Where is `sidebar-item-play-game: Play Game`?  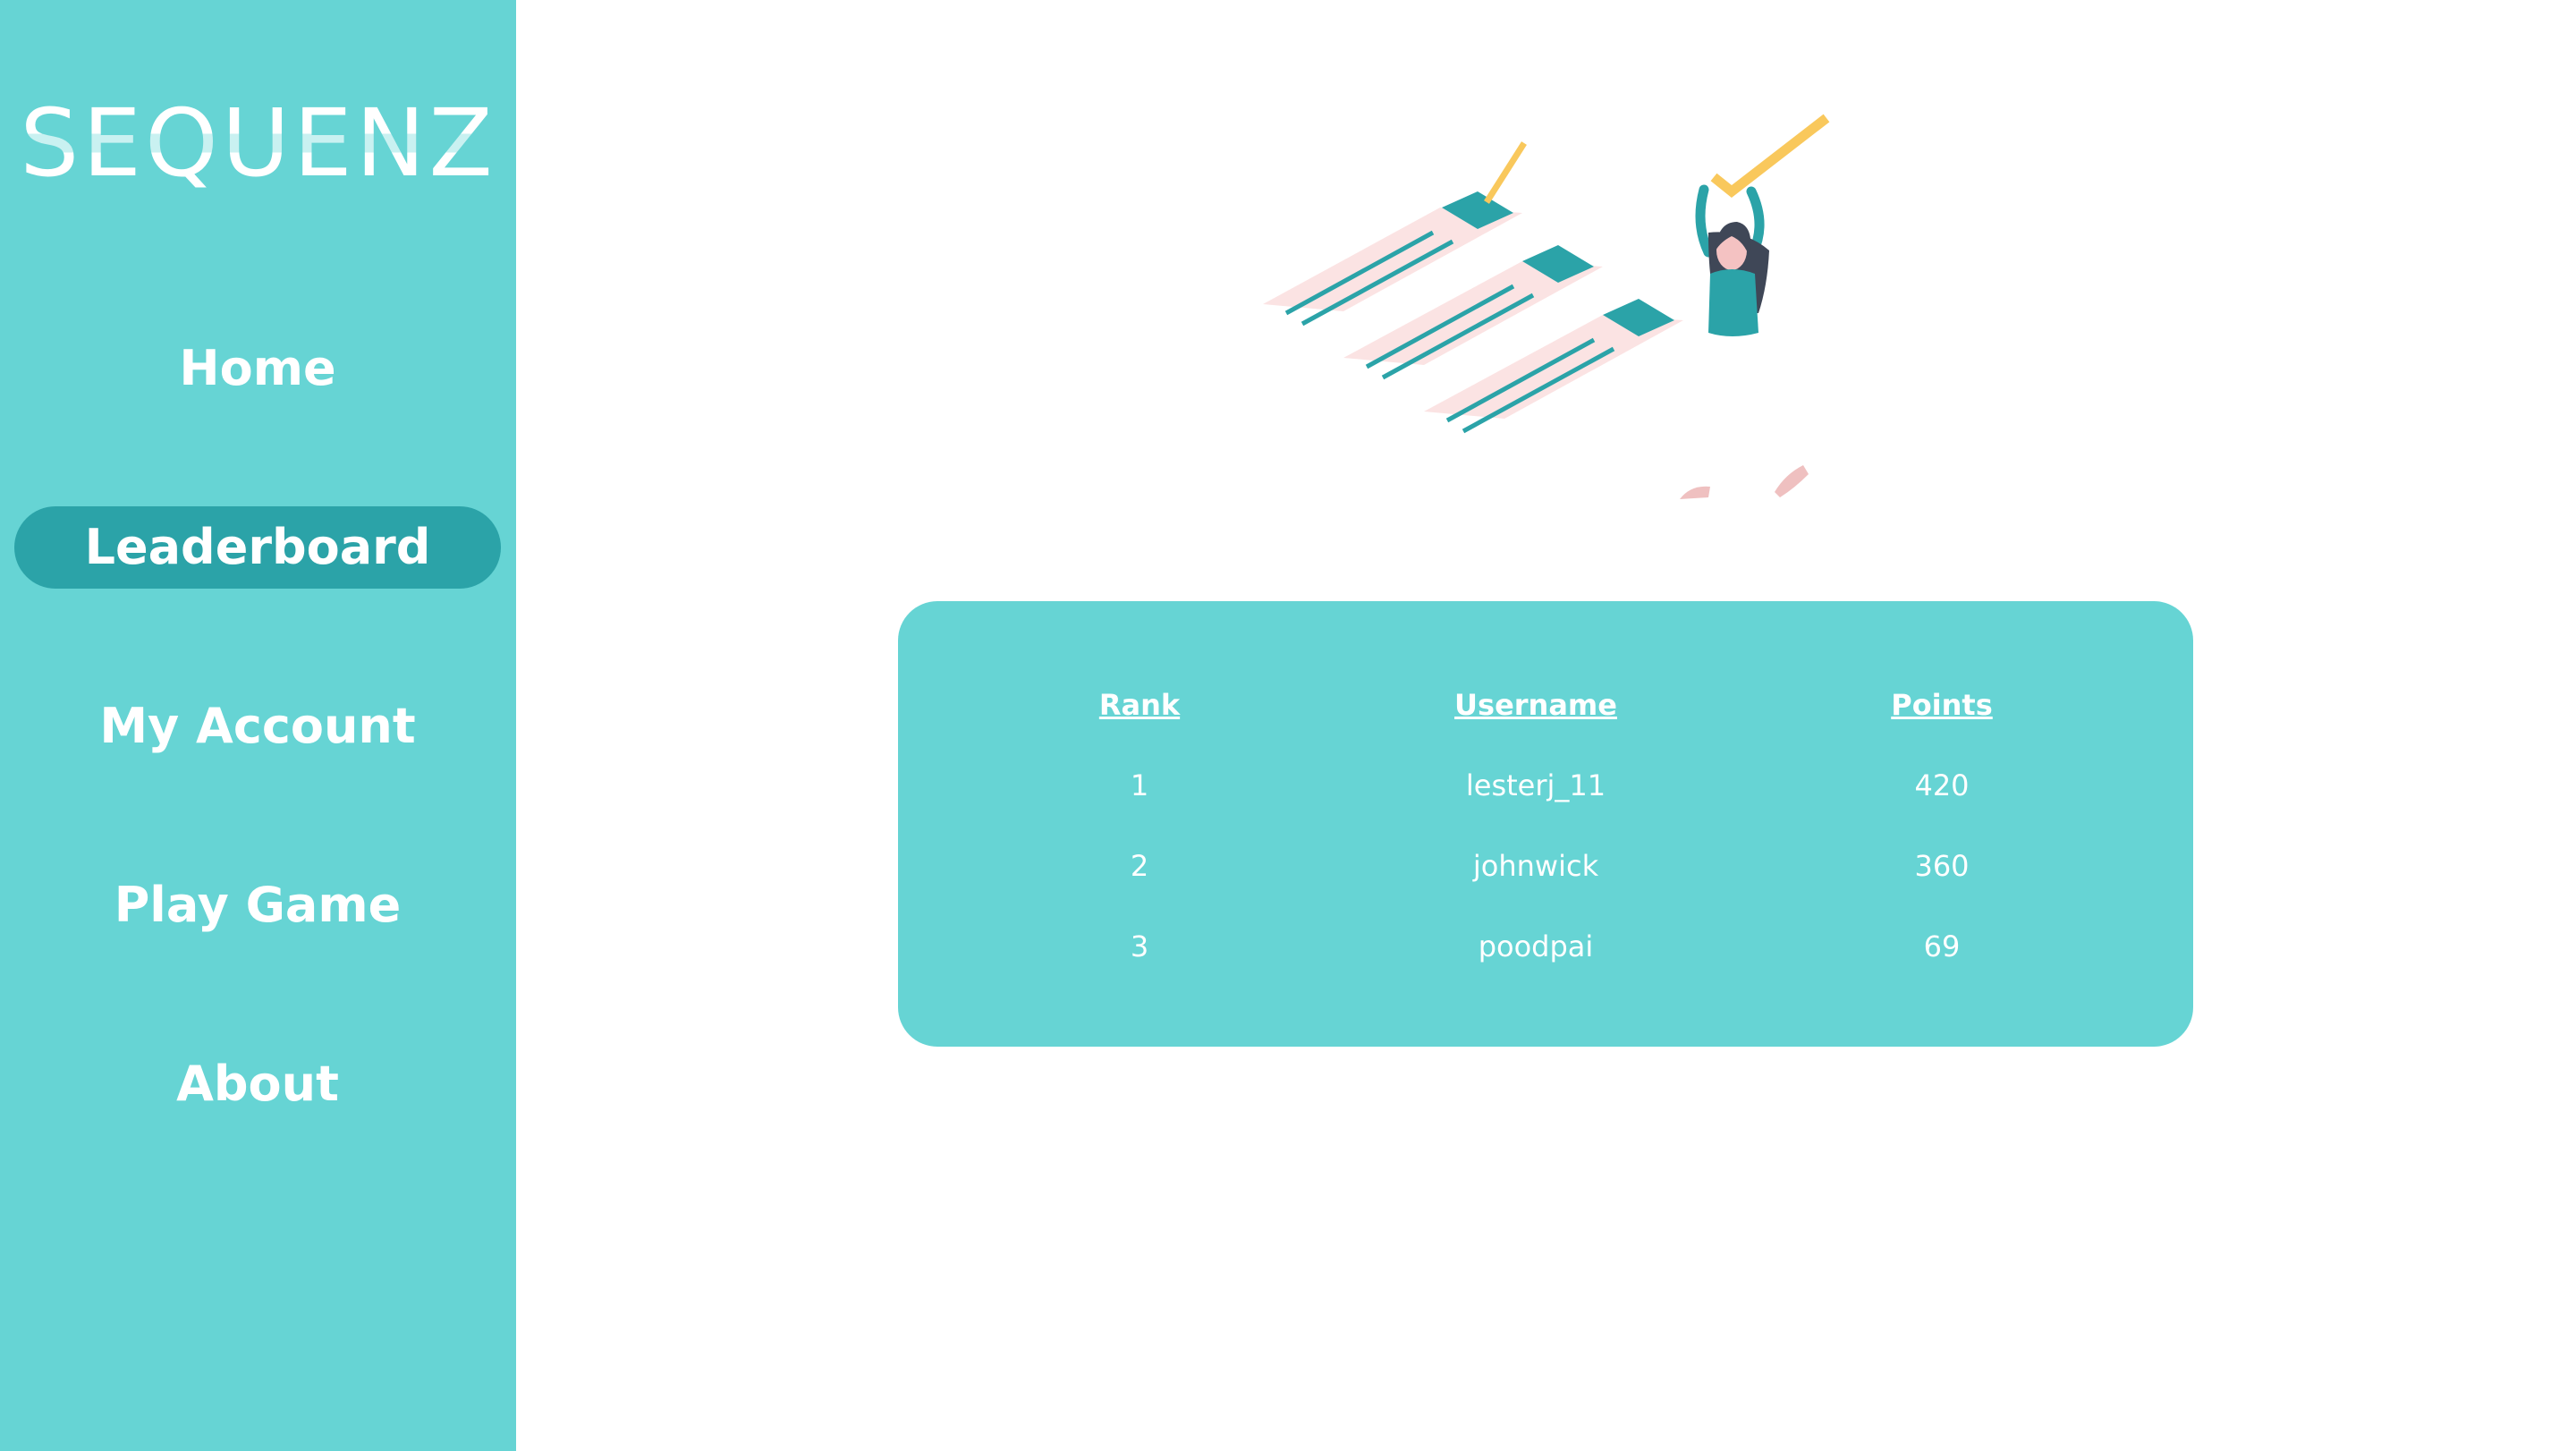
sidebar-item-play-game: Play Game is located at coordinates (257, 905).